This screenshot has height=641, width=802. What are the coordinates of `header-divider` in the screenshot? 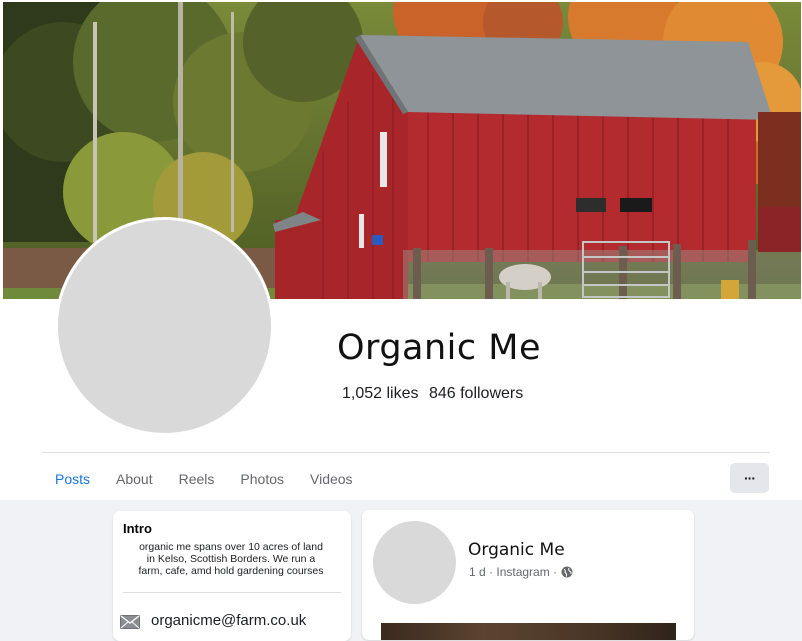 It's located at (406, 452).